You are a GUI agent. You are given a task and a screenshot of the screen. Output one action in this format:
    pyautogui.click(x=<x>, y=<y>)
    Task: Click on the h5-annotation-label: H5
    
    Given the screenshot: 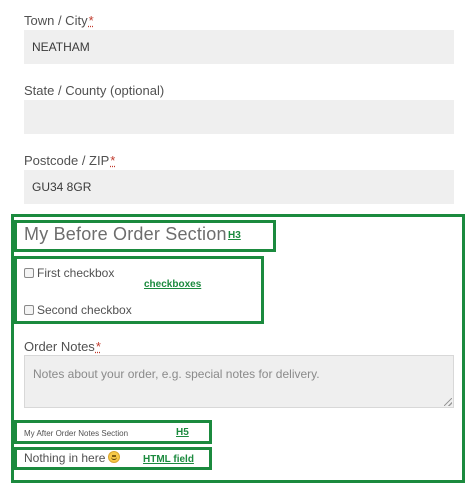 What is the action you would take?
    pyautogui.click(x=182, y=432)
    